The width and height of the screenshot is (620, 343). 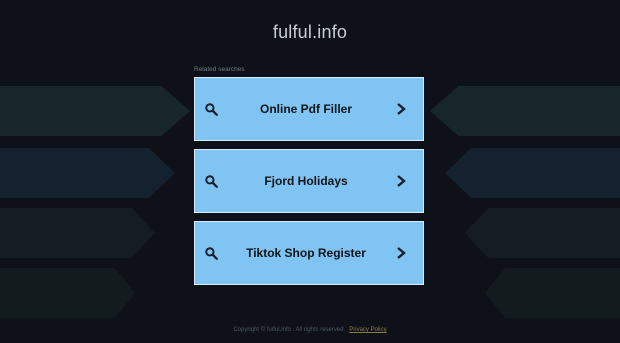 I want to click on related-search-link: Online Pdf Filler, so click(x=309, y=109).